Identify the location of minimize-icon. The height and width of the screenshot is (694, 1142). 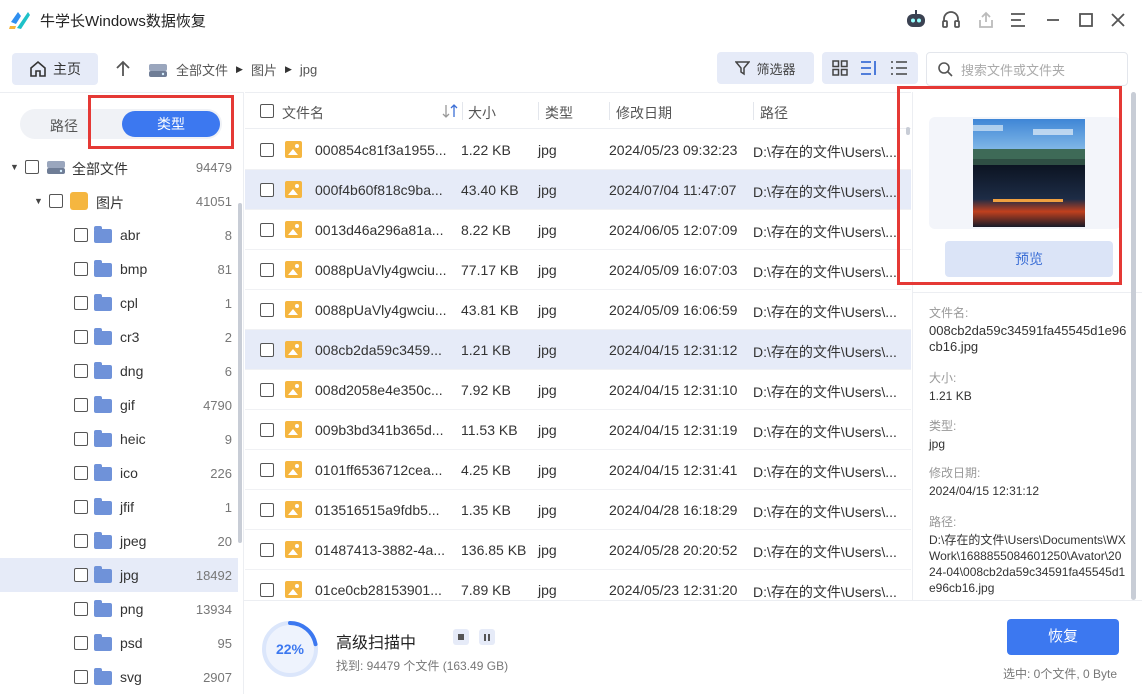
(1053, 20).